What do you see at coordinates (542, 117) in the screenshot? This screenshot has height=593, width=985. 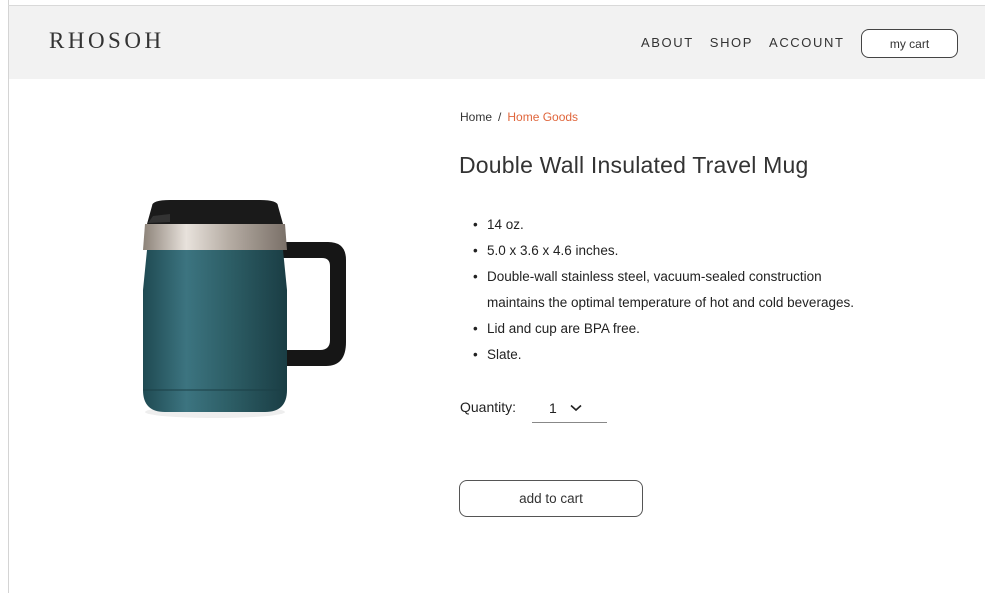 I see `breadcrumb-home-goods: Home Goods` at bounding box center [542, 117].